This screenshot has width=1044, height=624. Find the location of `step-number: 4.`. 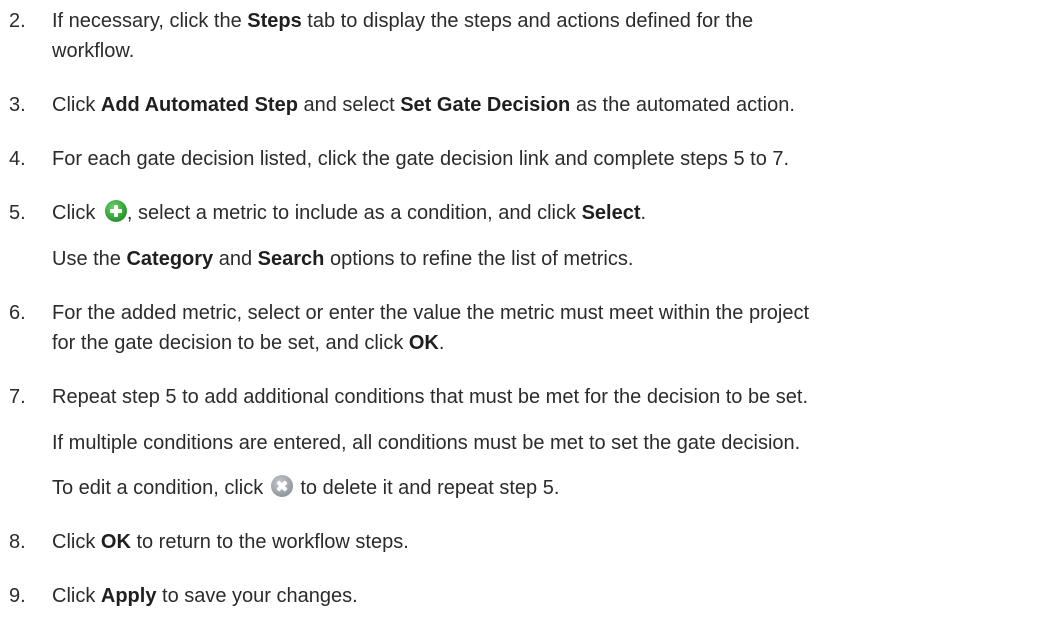

step-number: 4. is located at coordinates (17, 159).